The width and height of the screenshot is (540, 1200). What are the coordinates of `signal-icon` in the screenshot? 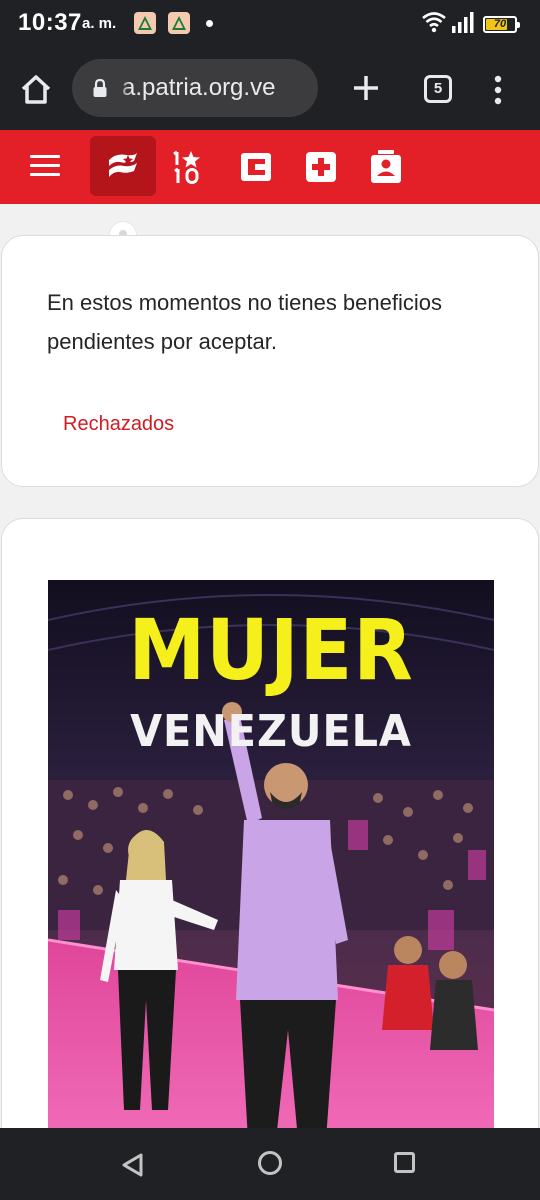 It's located at (463, 22).